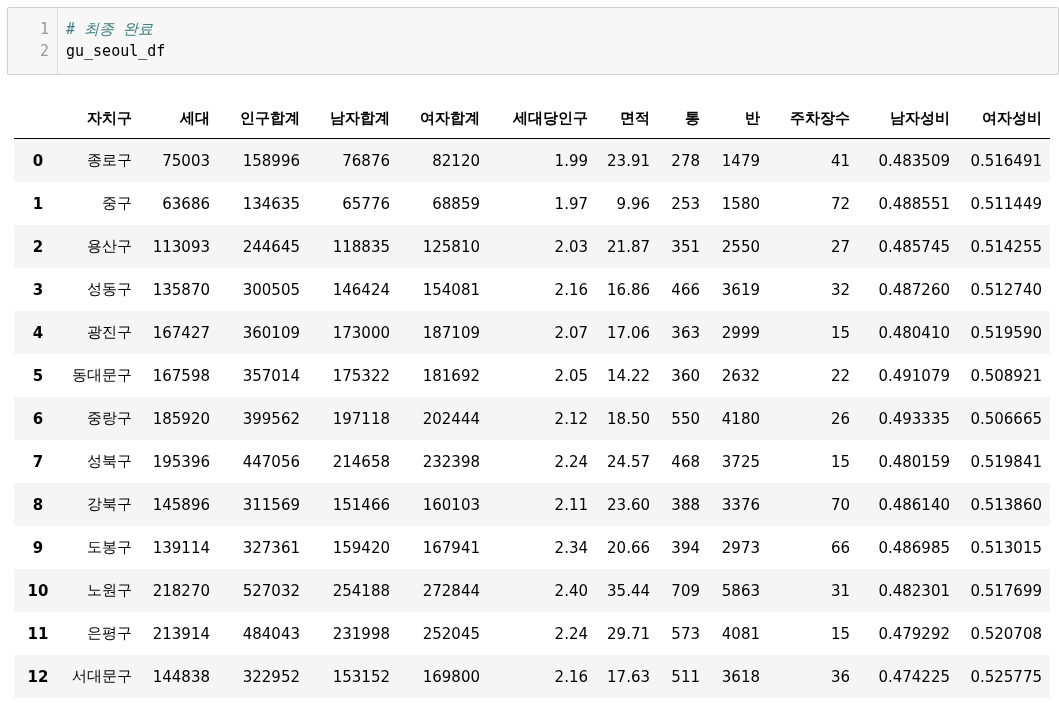 The image size is (1059, 709). Describe the element at coordinates (179, 289) in the screenshot. I see `table-cell: 135870` at that location.